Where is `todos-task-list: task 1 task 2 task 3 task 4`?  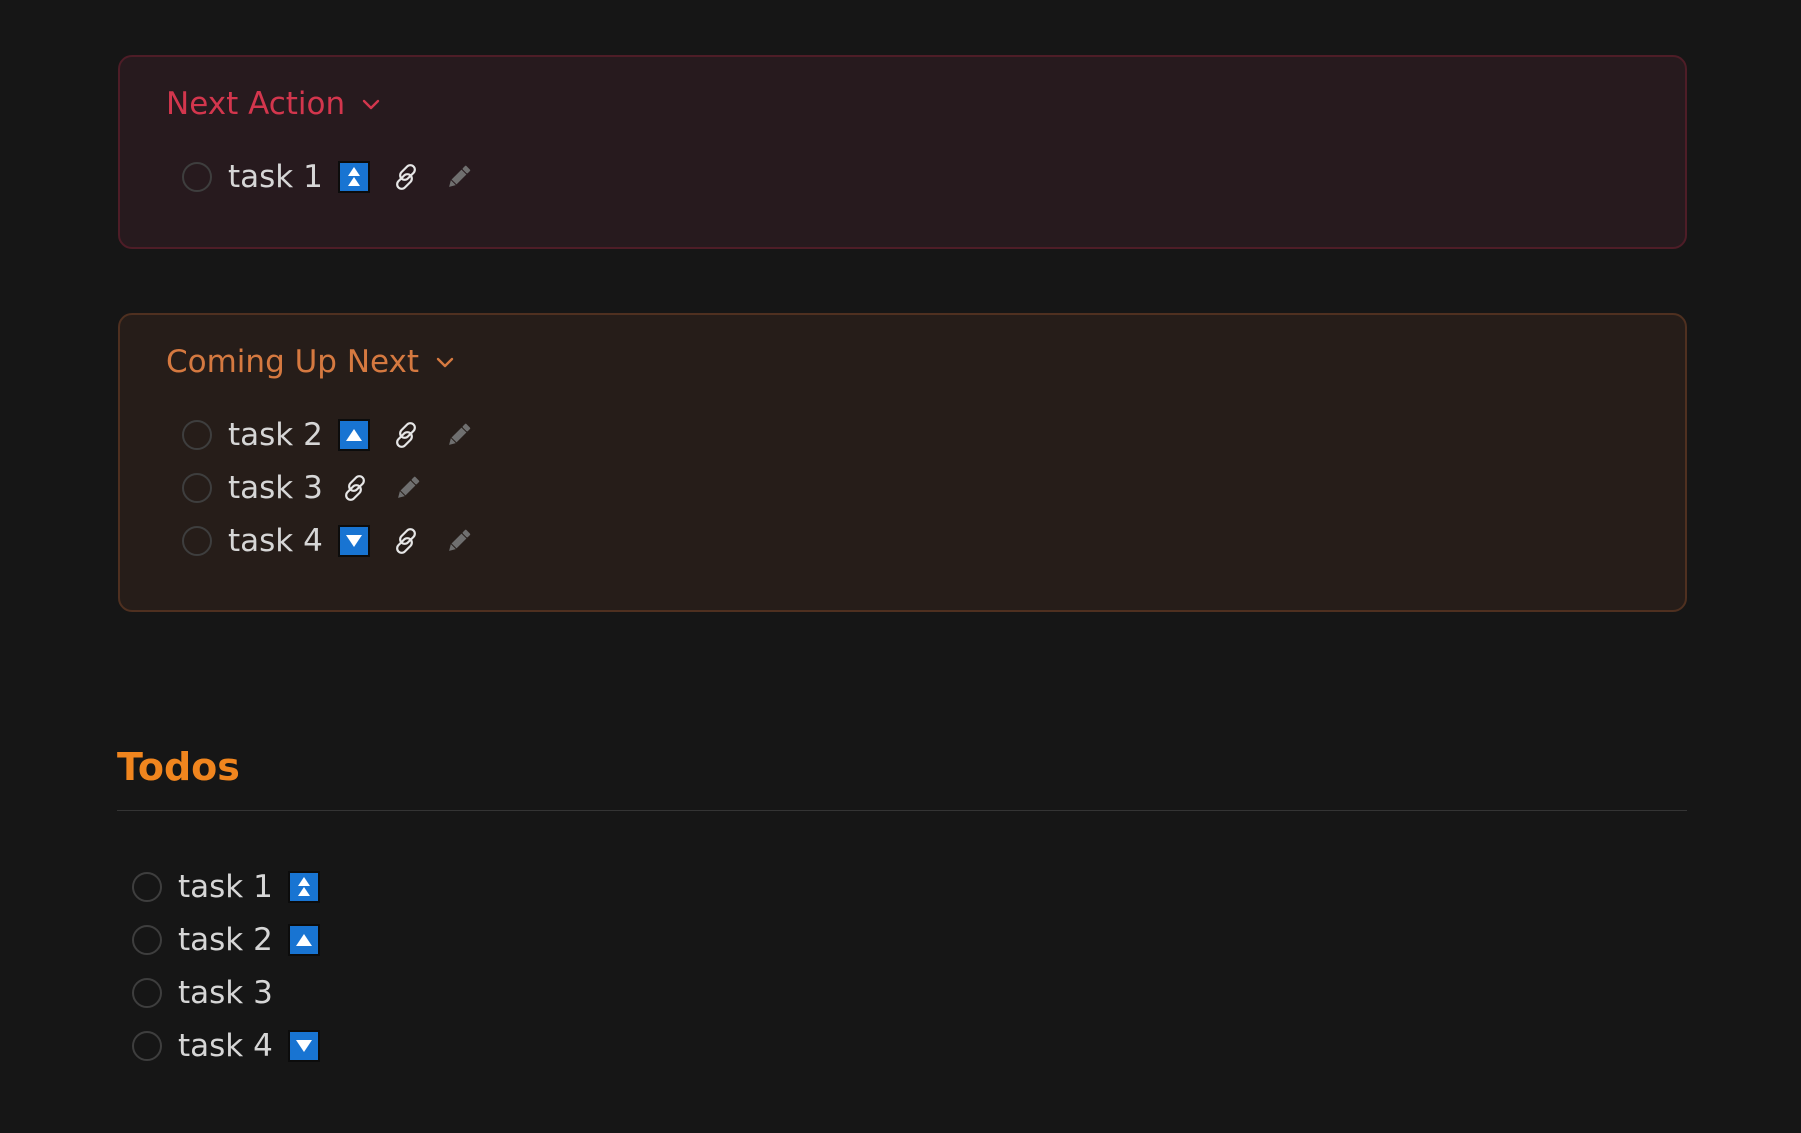
todos-task-list: task 1 task 2 task 3 task 4 is located at coordinates (235, 966).